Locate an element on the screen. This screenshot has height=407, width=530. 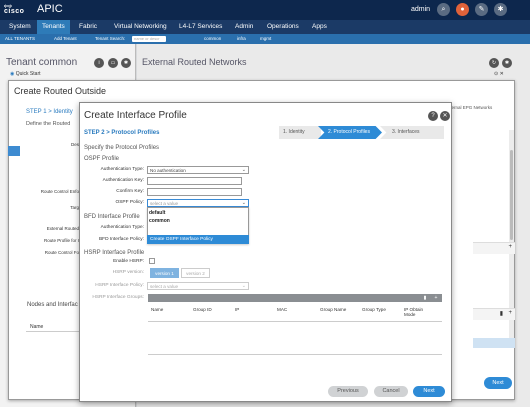
nav-apps: Apps is located at coordinates (319, 27).